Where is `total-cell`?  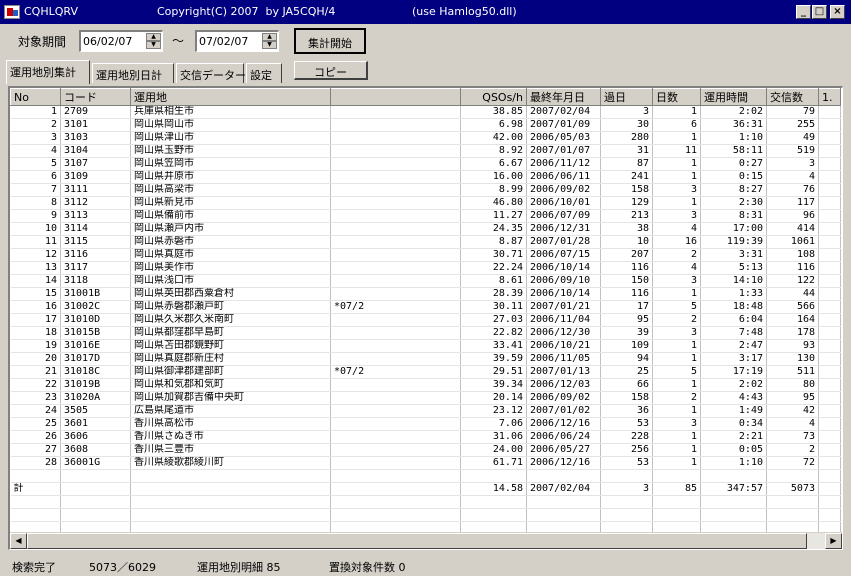 total-cell is located at coordinates (829, 489).